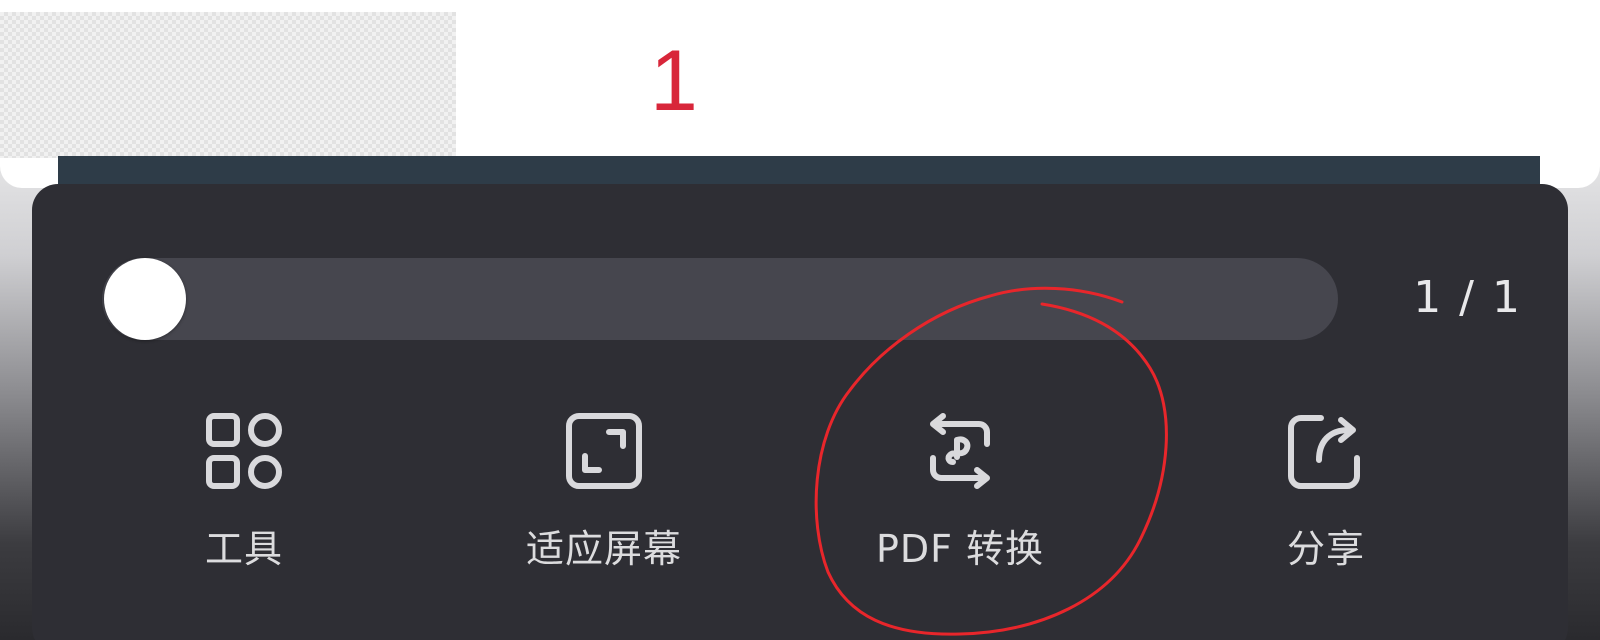 Image resolution: width=1600 pixels, height=640 pixels. What do you see at coordinates (720, 299) in the screenshot?
I see `page-slider-track` at bounding box center [720, 299].